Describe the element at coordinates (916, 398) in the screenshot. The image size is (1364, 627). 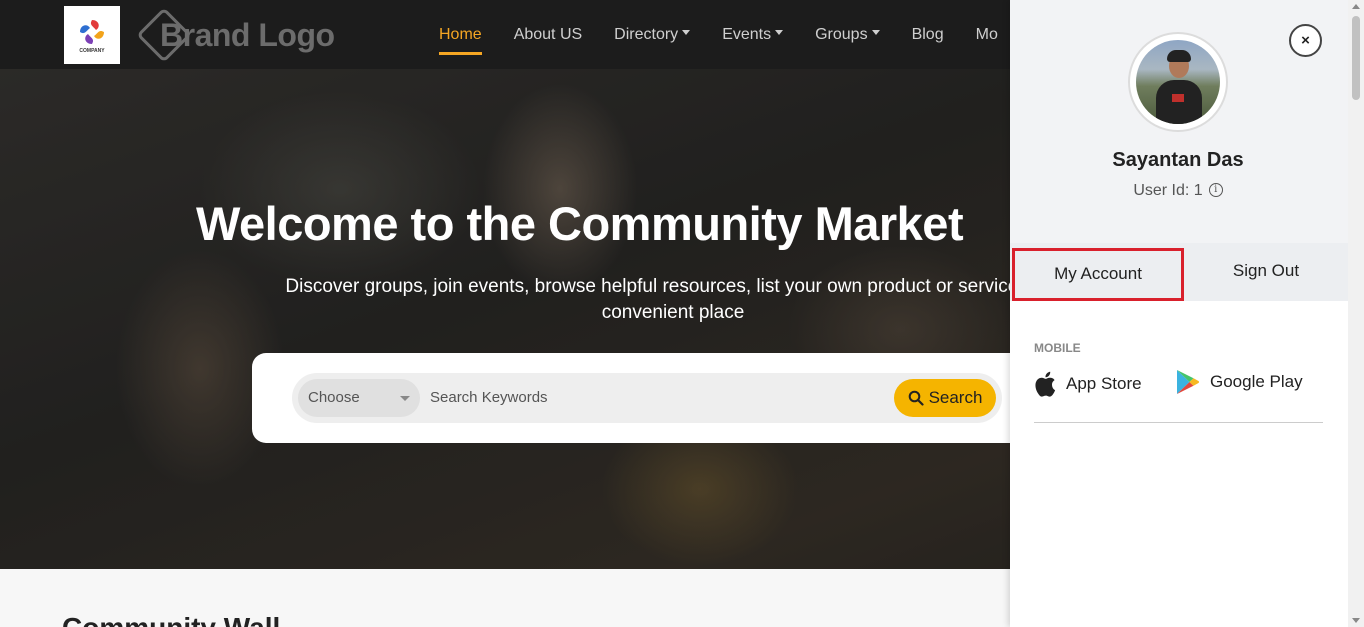
I see `search-icon` at that location.